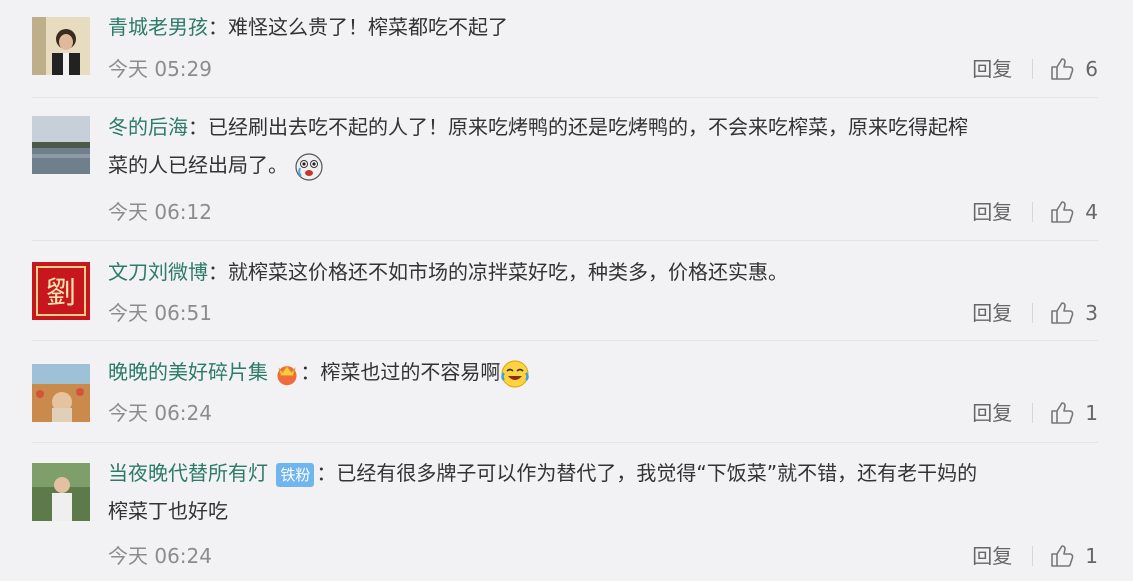 This screenshot has width=1133, height=581. I want to click on comment-content: ：榨菜也过的不容易啊, so click(400, 372).